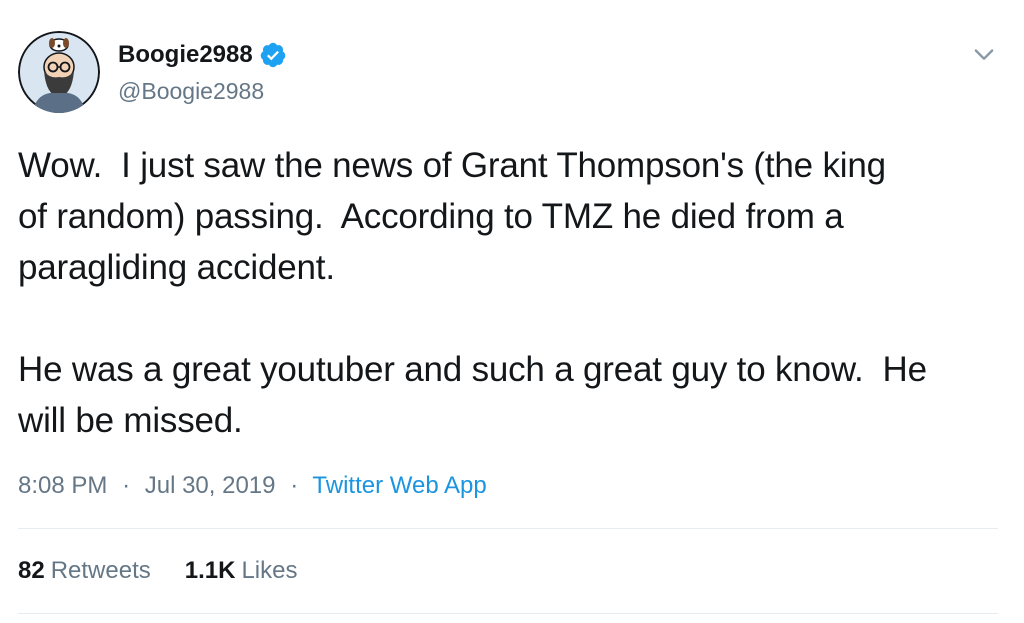  I want to click on display-name-text: Boogie2988, so click(185, 55).